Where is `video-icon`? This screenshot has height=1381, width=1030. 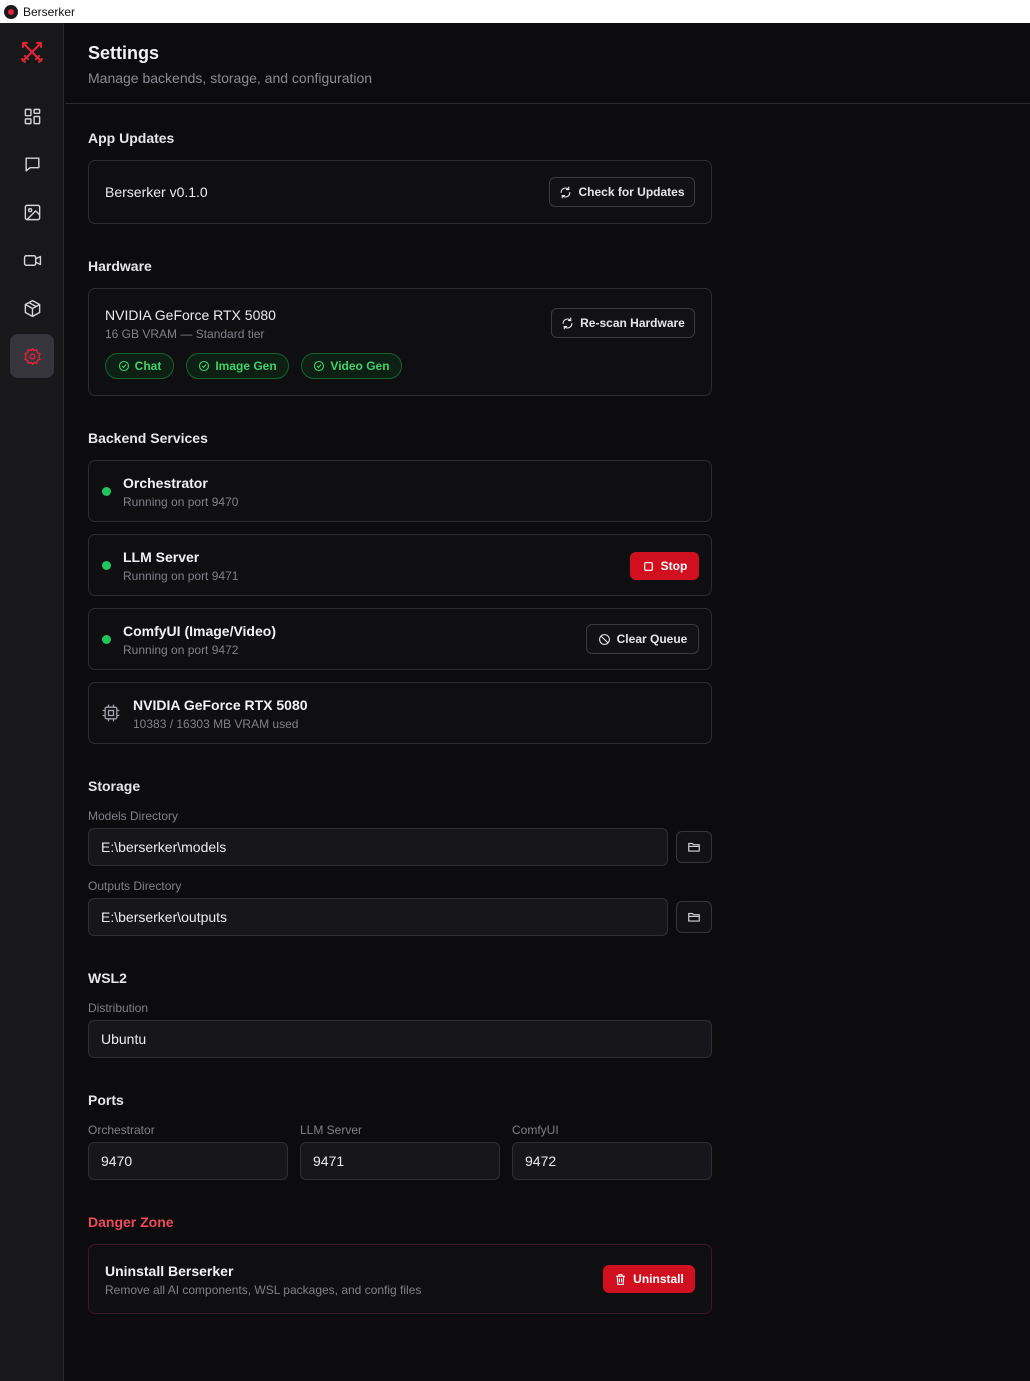 video-icon is located at coordinates (32, 260).